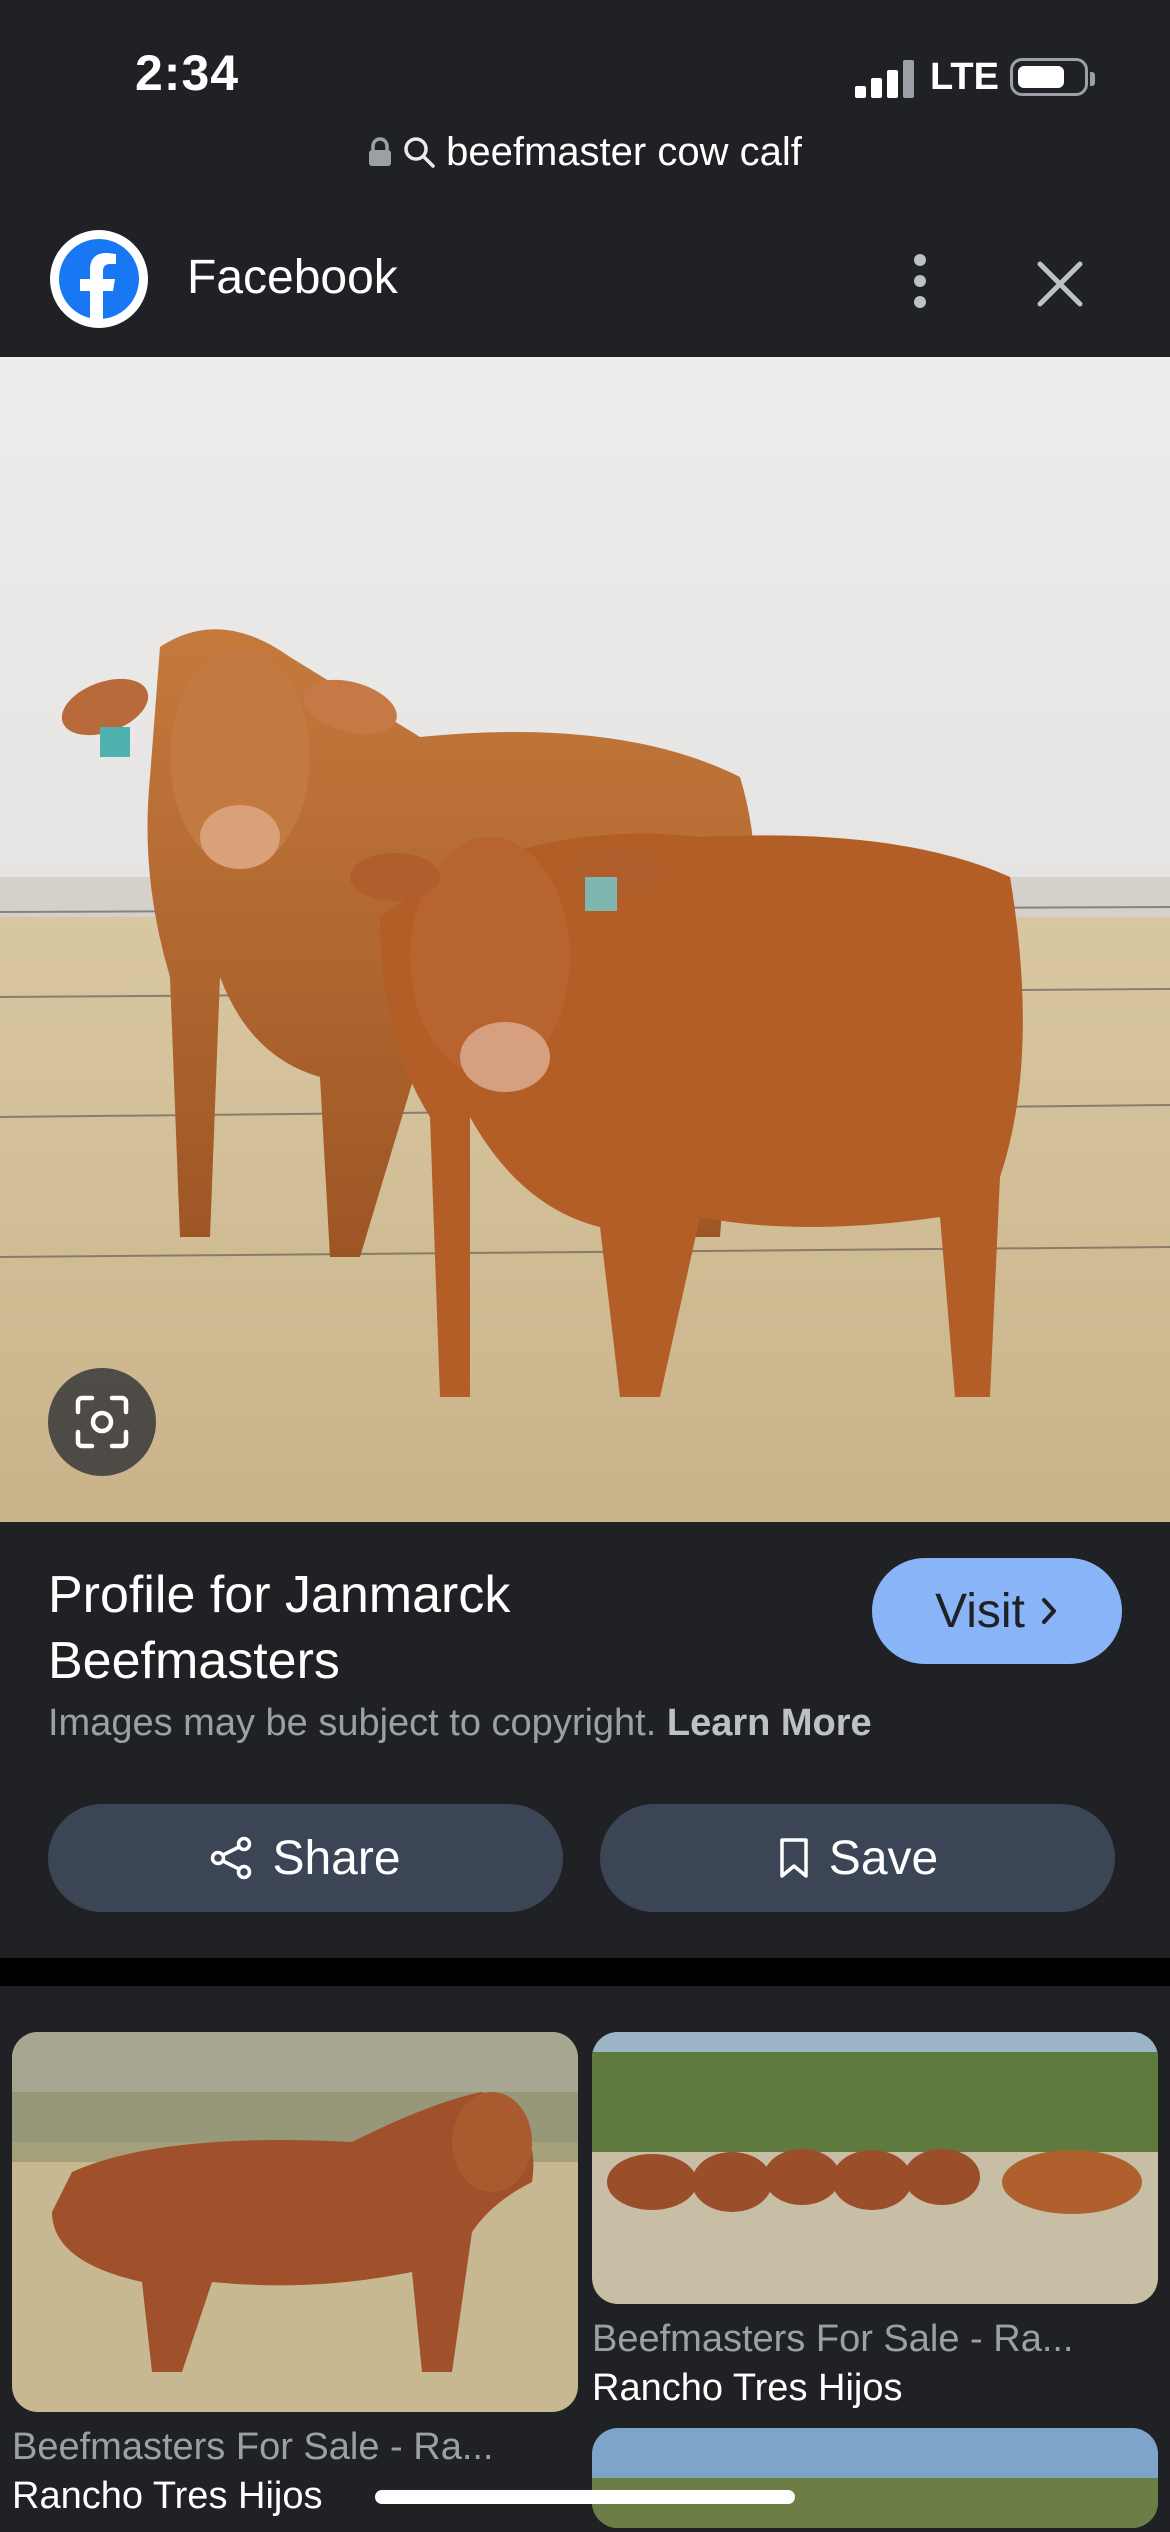 This screenshot has height=2532, width=1170. Describe the element at coordinates (794, 1858) in the screenshot. I see `bookmark-icon` at that location.